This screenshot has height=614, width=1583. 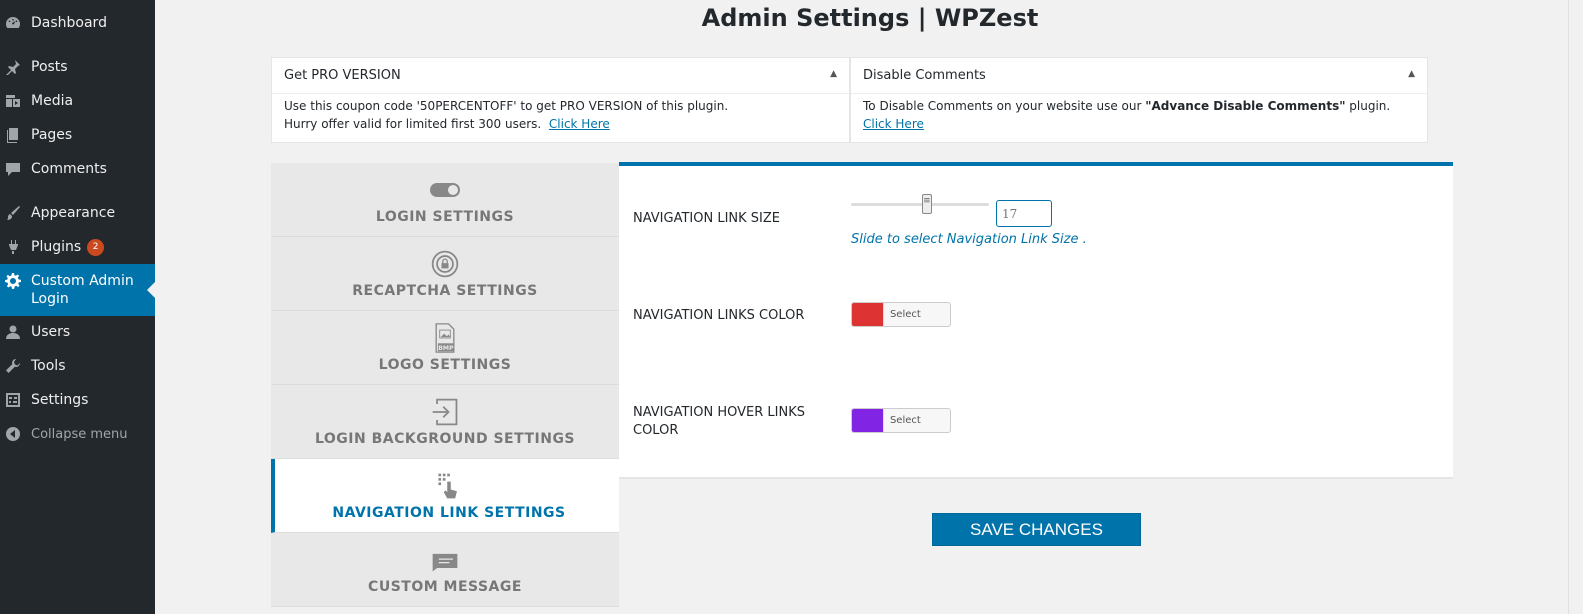 I want to click on sidebar-item-label: Plugins, so click(x=56, y=247).